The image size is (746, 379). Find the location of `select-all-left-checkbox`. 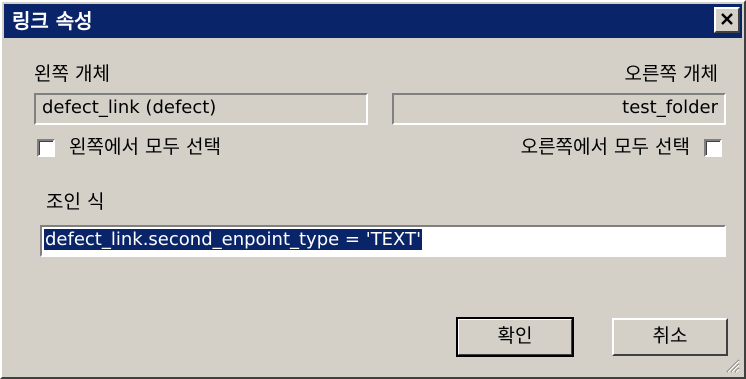

select-all-left-checkbox is located at coordinates (46, 148).